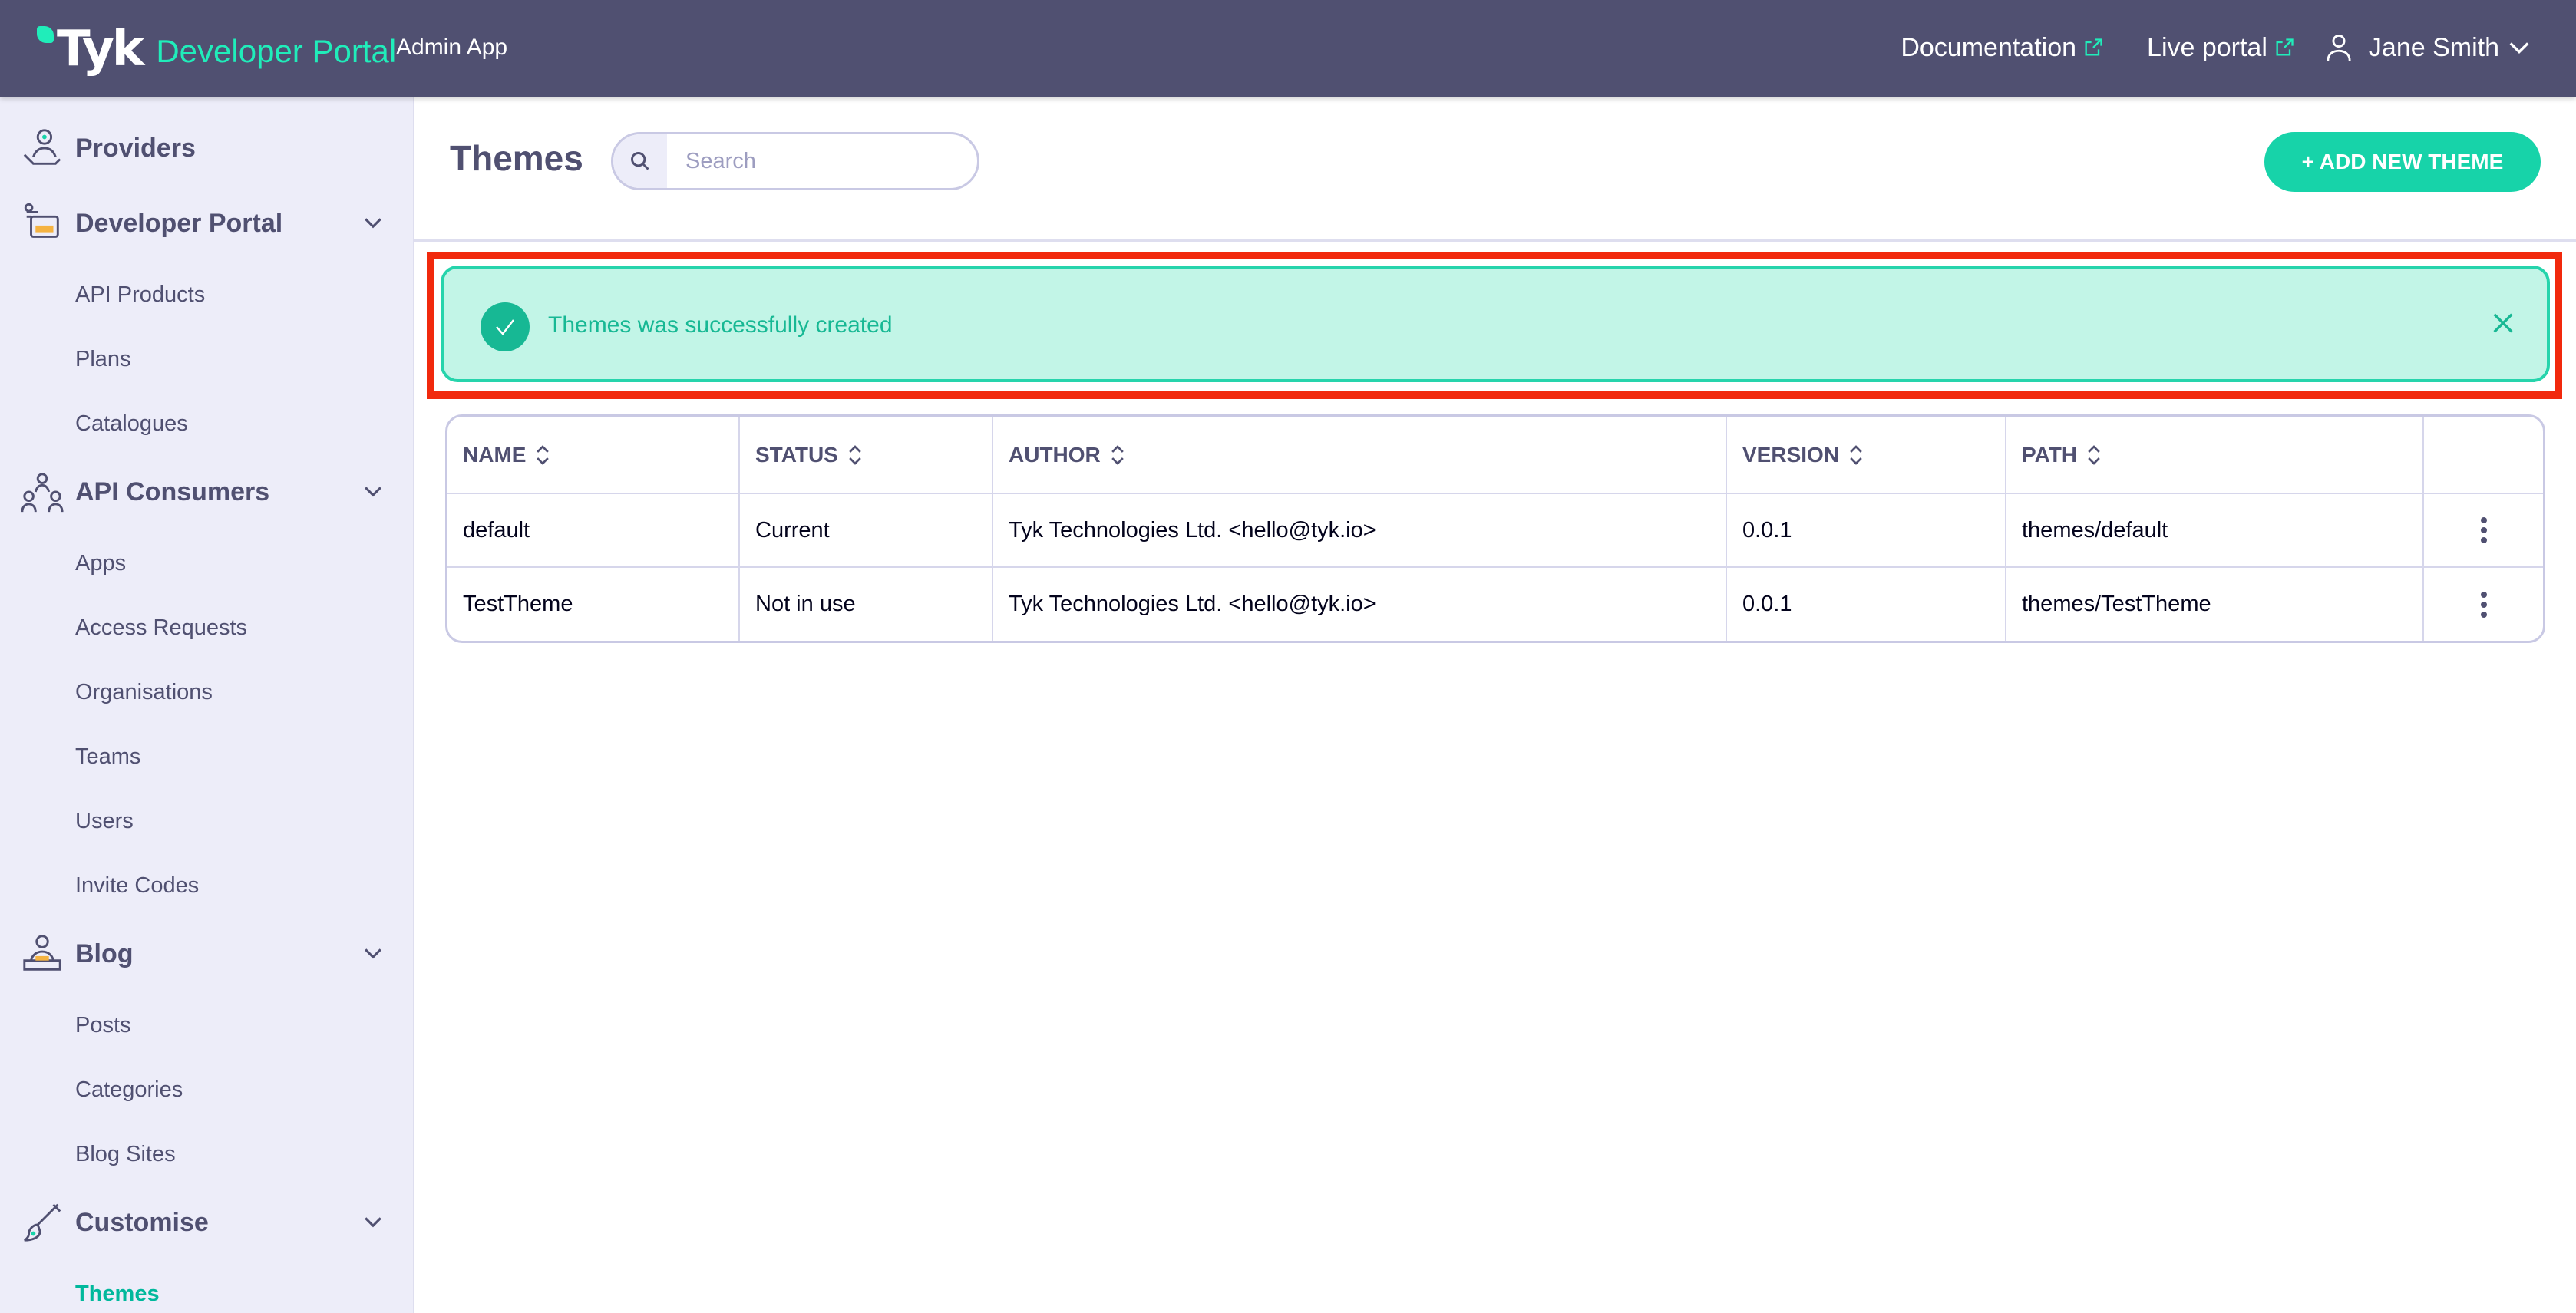  I want to click on tyk-logo: Tyk Developer Portal, so click(216, 47).